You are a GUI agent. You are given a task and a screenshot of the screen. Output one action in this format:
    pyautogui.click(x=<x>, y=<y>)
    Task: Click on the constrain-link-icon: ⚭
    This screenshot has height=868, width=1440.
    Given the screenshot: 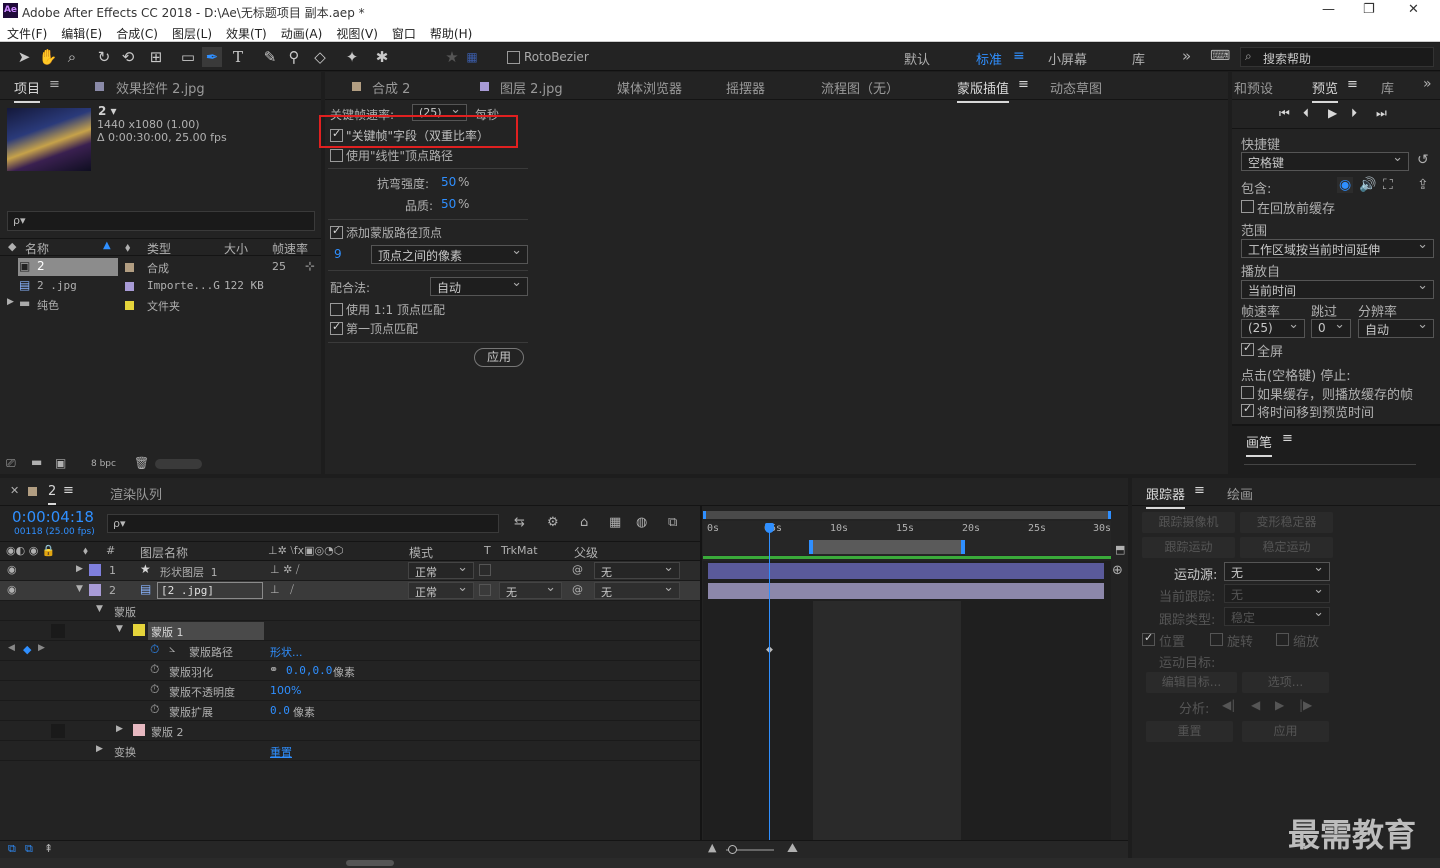 What is the action you would take?
    pyautogui.click(x=273, y=669)
    